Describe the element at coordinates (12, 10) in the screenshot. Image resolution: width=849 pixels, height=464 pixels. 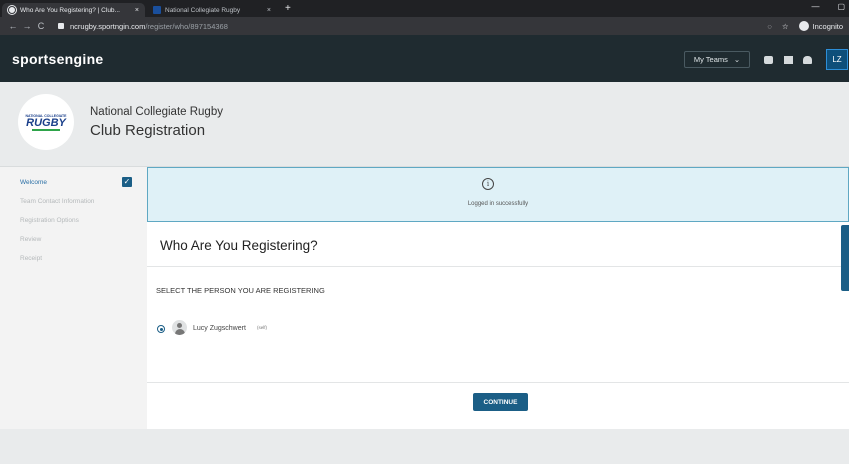
I see `globe-icon` at that location.